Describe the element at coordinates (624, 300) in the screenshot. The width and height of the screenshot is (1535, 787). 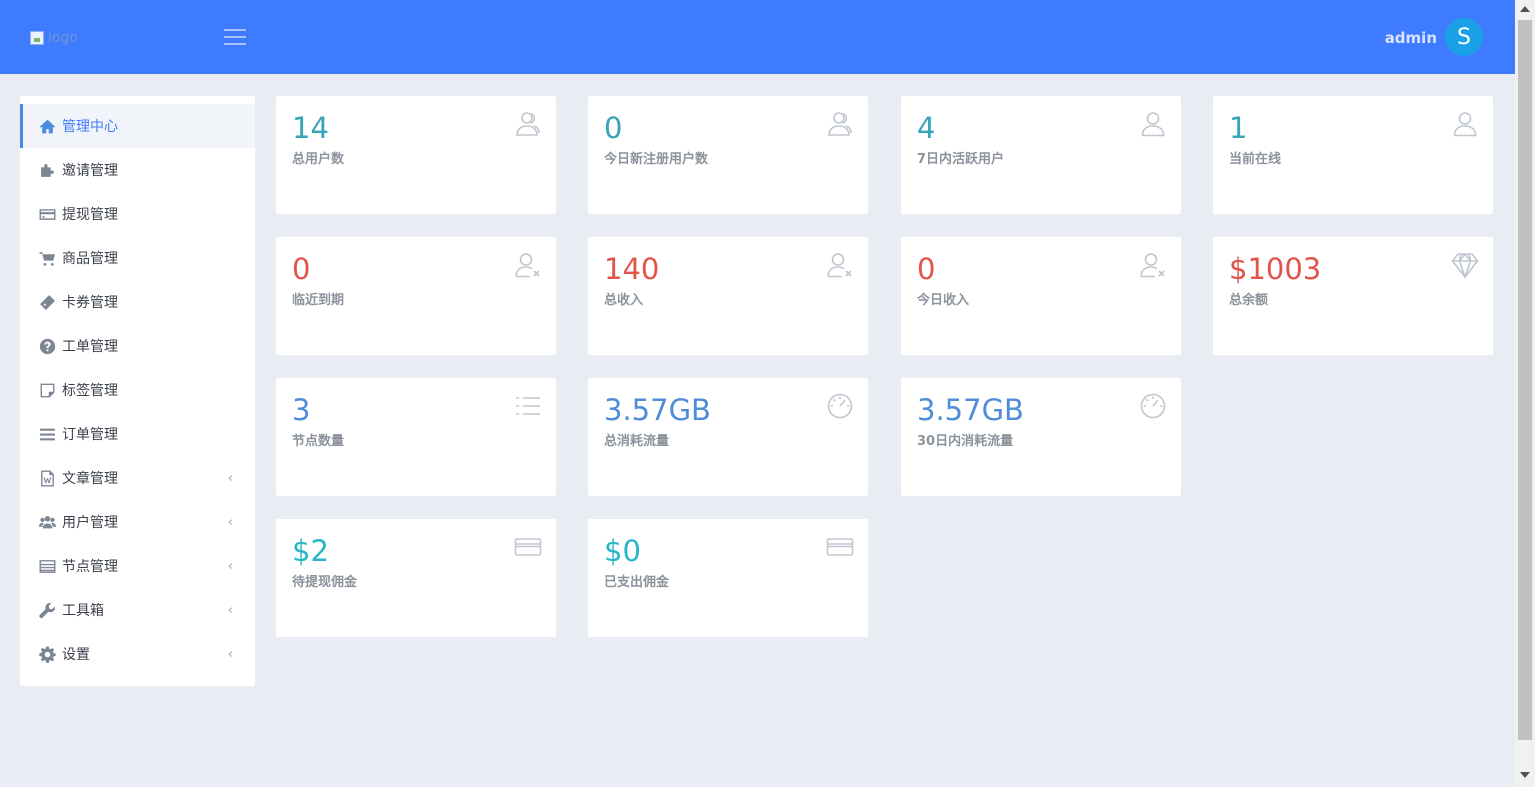
I see `stat-label: 总收入` at that location.